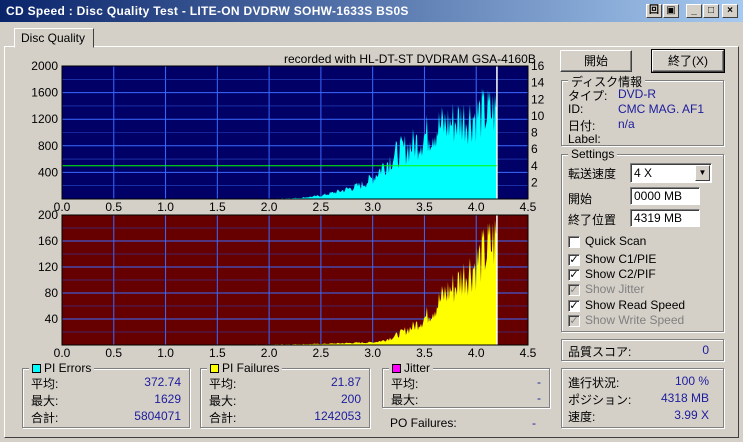 Image resolution: width=743 pixels, height=442 pixels. I want to click on show-jitter-label: Show Jitter, so click(615, 289).